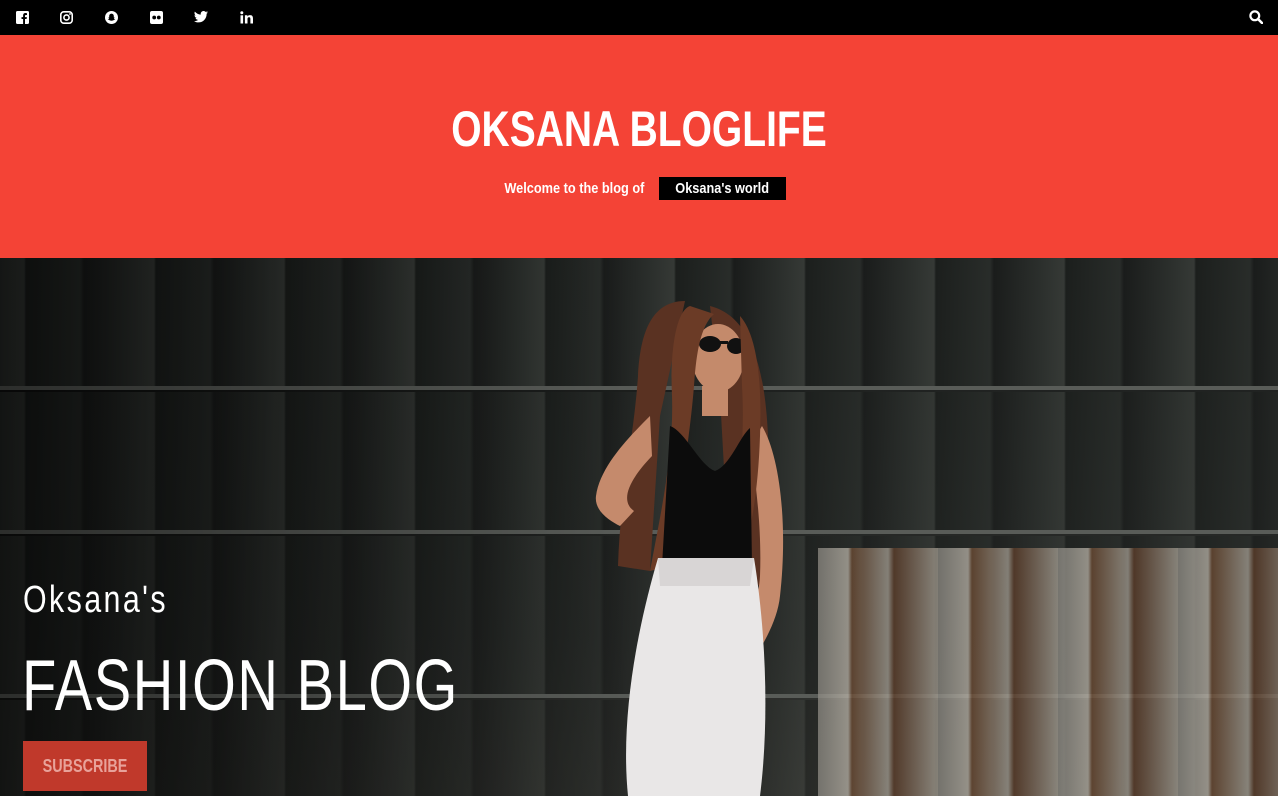 Image resolution: width=1278 pixels, height=796 pixels. Describe the element at coordinates (689, 548) in the screenshot. I see `model-figure` at that location.